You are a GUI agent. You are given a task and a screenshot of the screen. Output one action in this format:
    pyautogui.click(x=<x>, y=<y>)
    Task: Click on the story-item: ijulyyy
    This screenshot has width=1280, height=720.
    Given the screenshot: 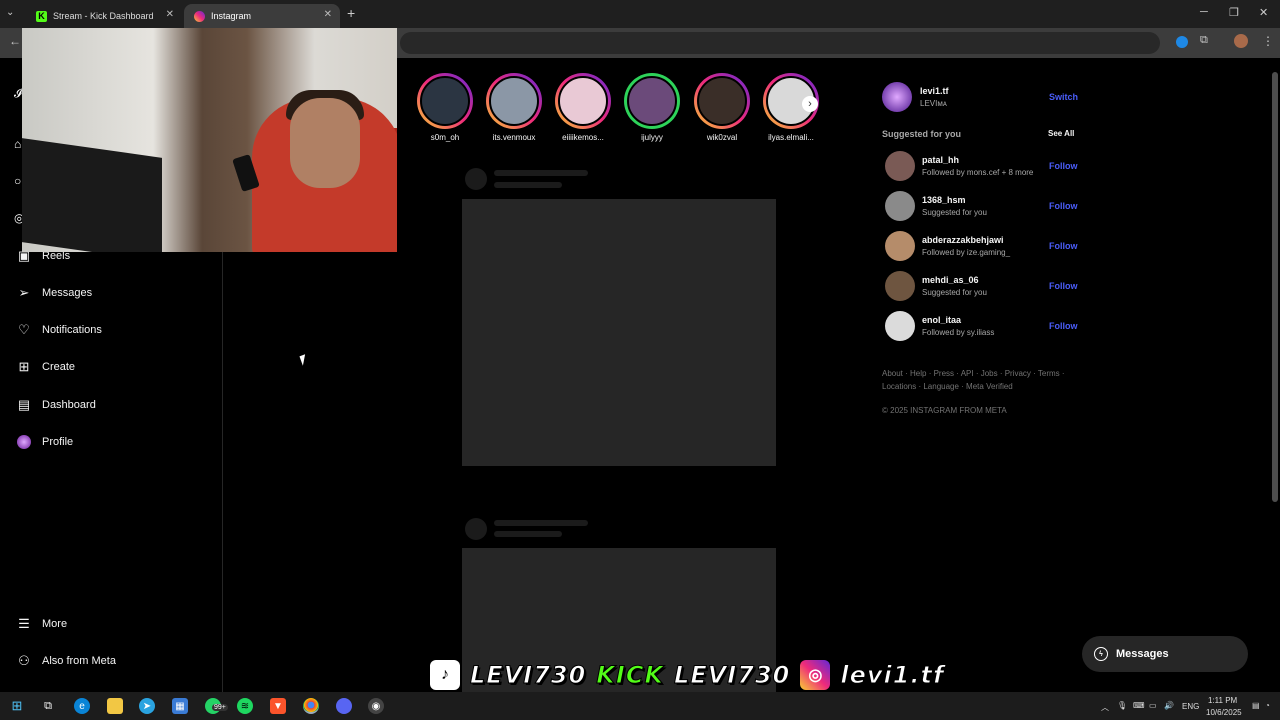 What is the action you would take?
    pyautogui.click(x=652, y=107)
    